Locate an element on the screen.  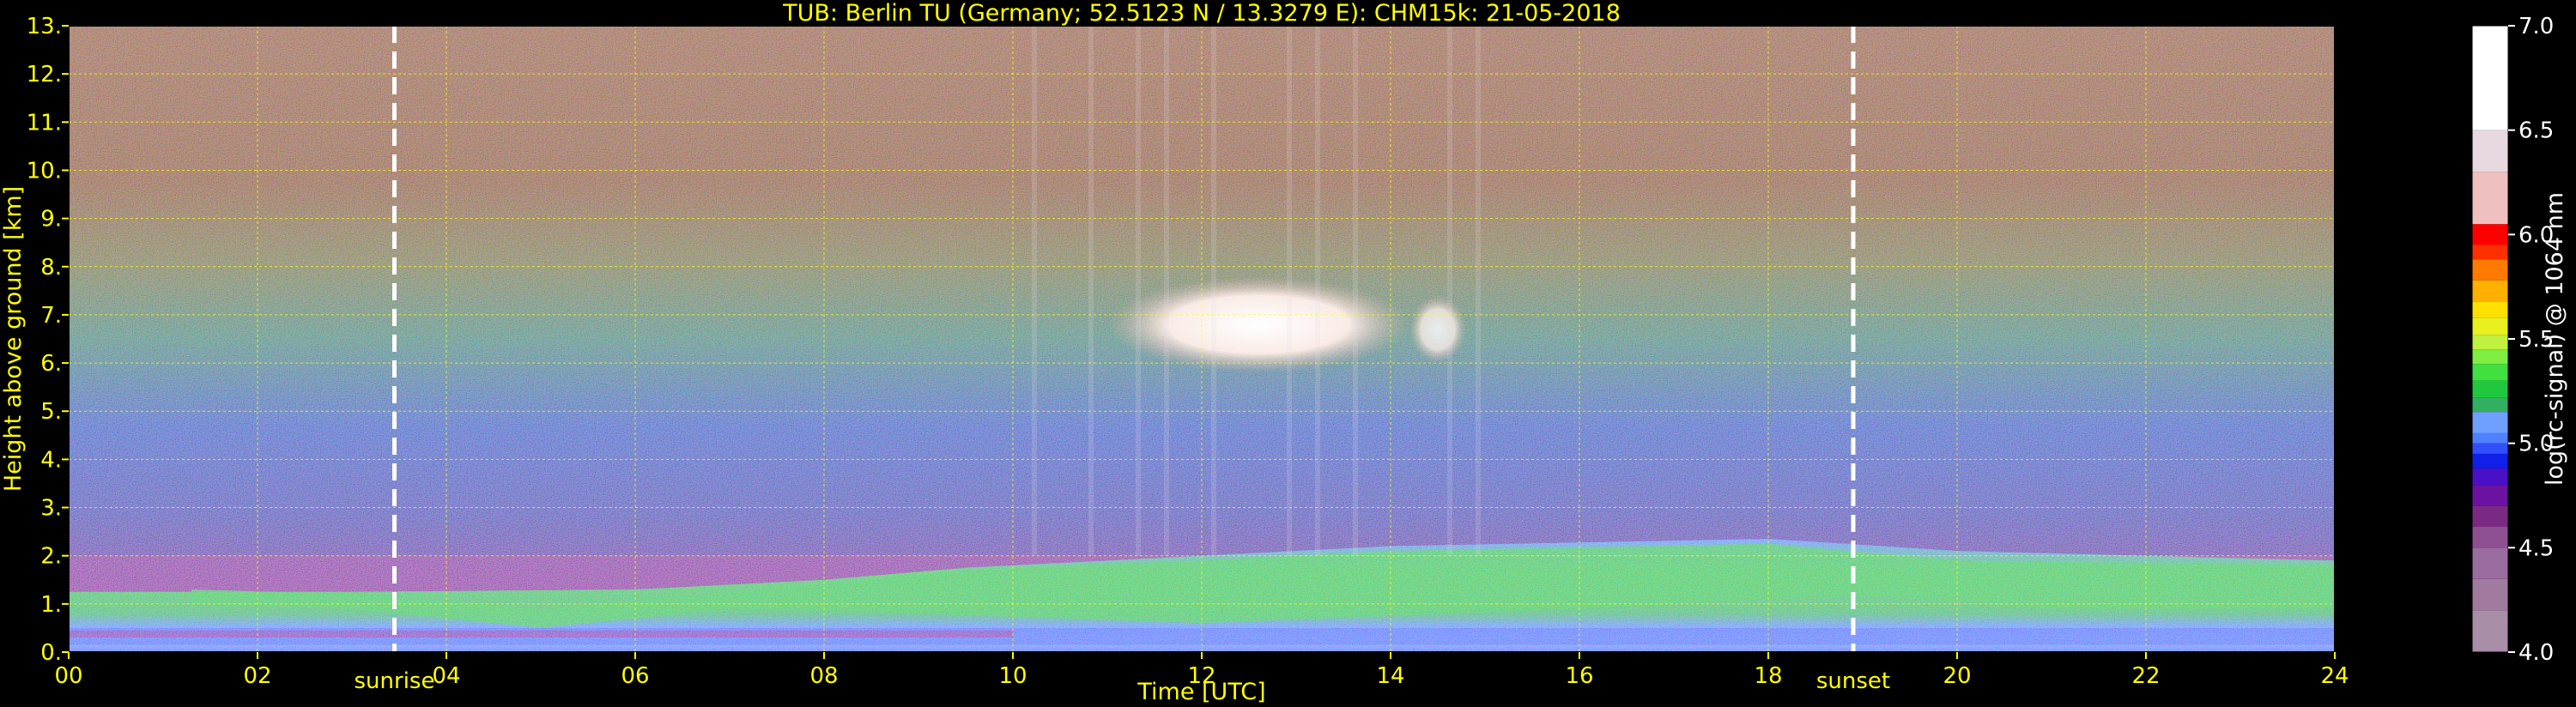
colorbar-tick-label: 6.5 is located at coordinates (2536, 131).